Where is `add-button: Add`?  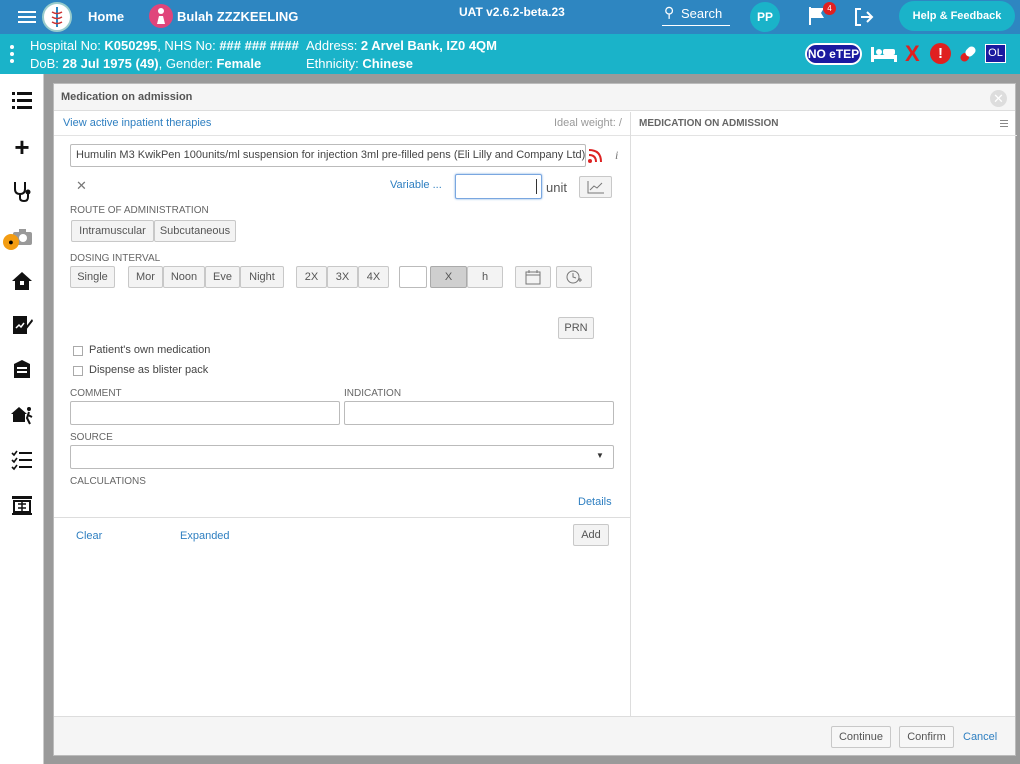
add-button: Add is located at coordinates (591, 535).